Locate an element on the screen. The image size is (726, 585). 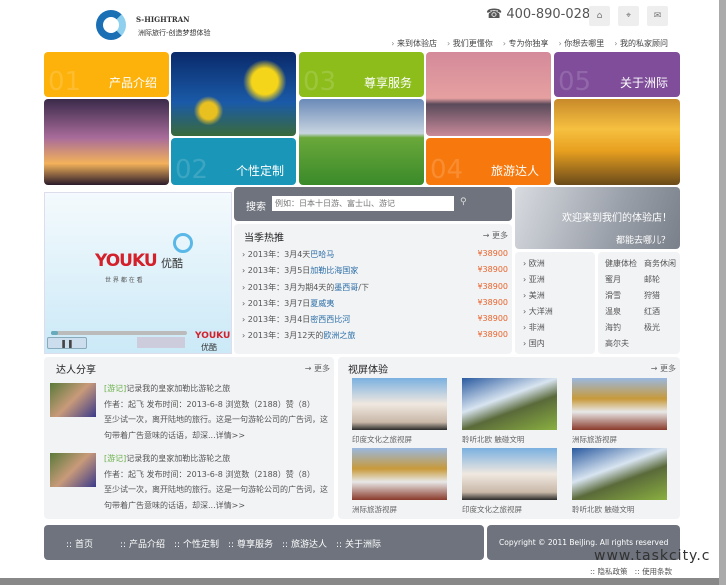
video-progress-bar is located at coordinates (119, 333).